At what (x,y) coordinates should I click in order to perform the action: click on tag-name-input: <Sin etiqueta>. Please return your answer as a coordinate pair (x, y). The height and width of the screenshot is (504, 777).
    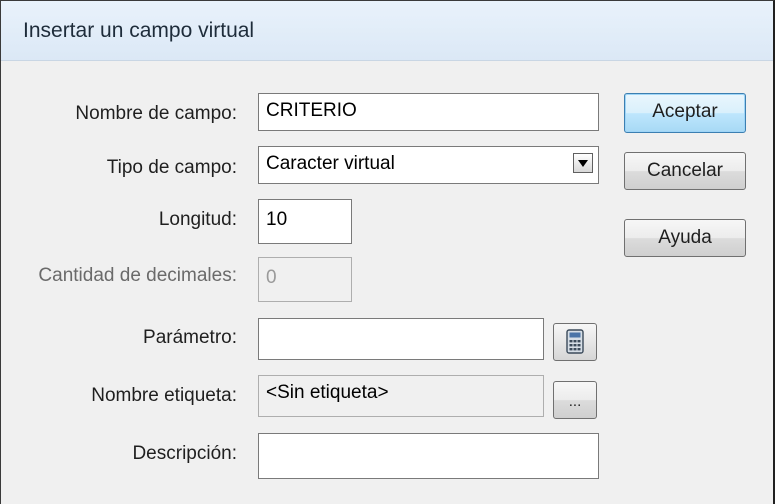
    Looking at the image, I should click on (401, 396).